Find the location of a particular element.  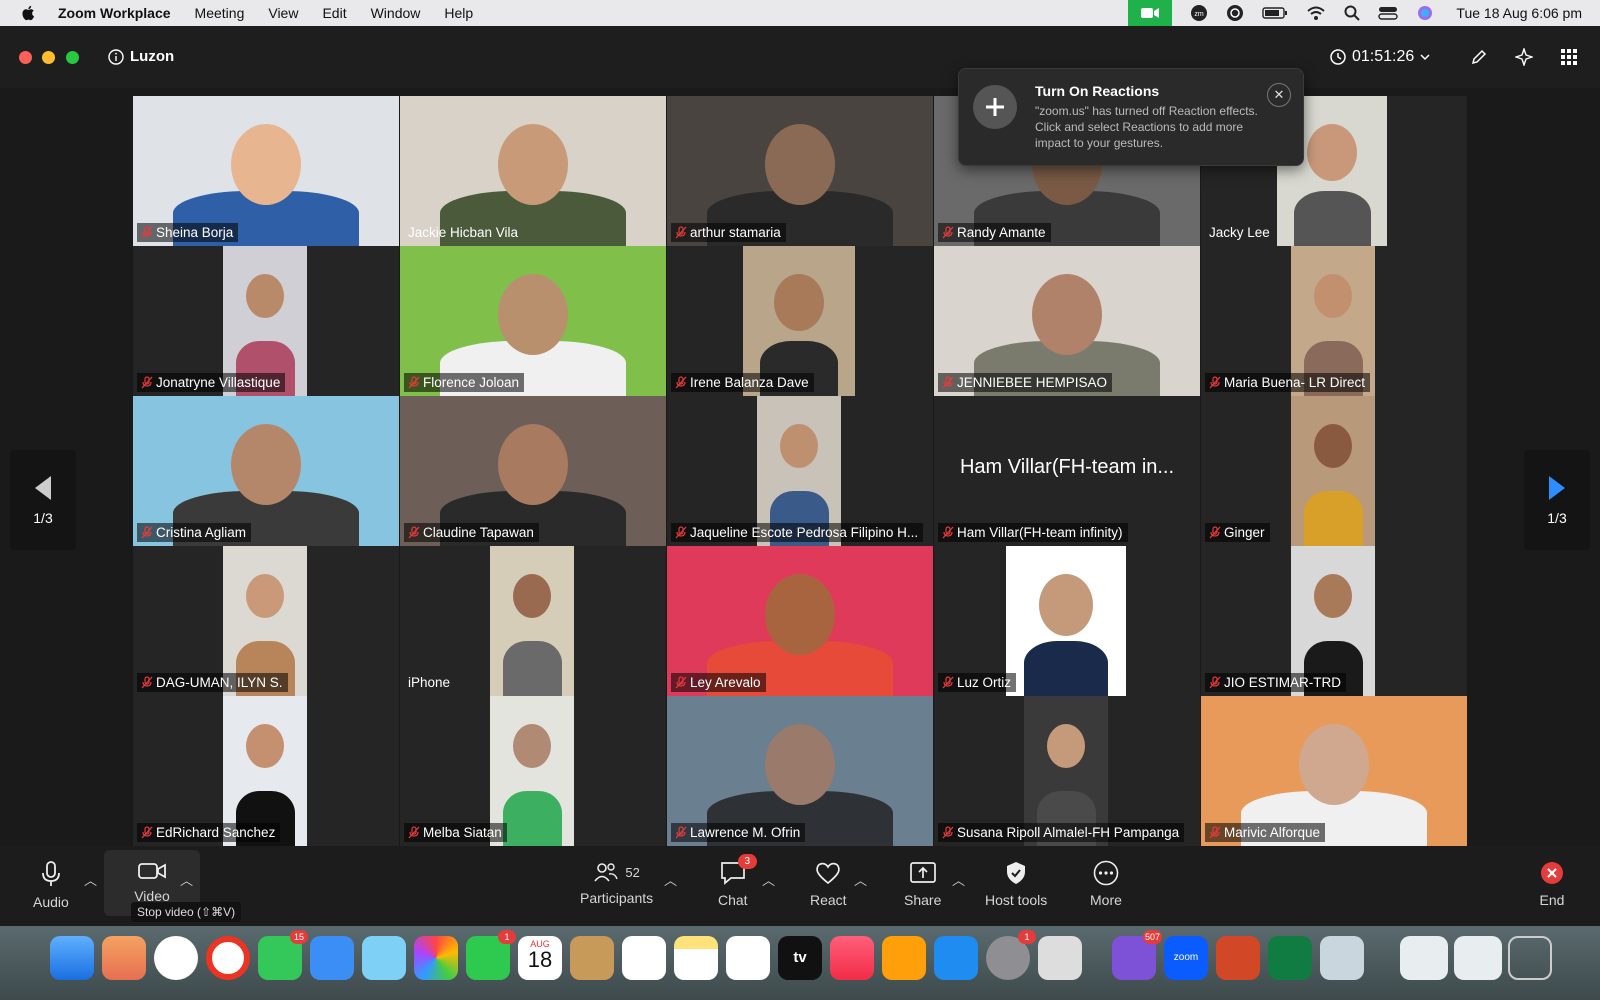

notes-icon is located at coordinates (696, 958).